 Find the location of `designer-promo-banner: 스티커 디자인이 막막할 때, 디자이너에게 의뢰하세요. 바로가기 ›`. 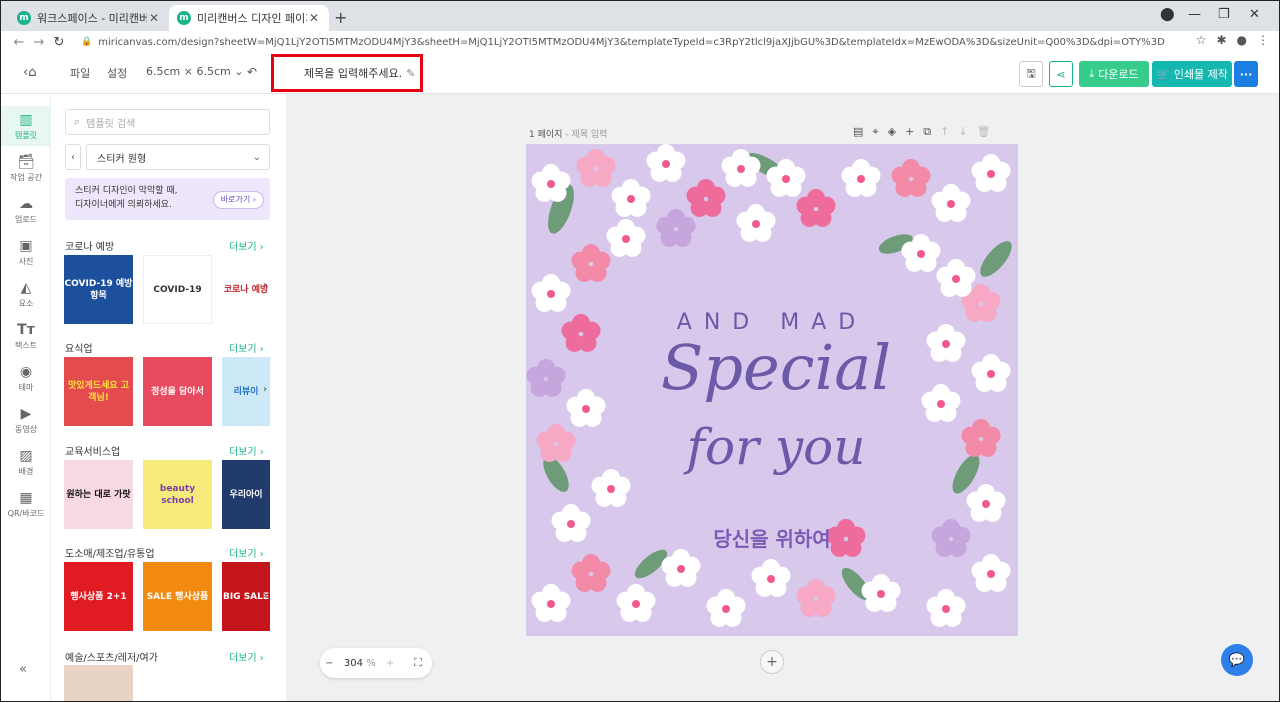

designer-promo-banner: 스티커 디자인이 막막할 때, 디자이너에게 의뢰하세요. 바로가기 › is located at coordinates (167, 199).